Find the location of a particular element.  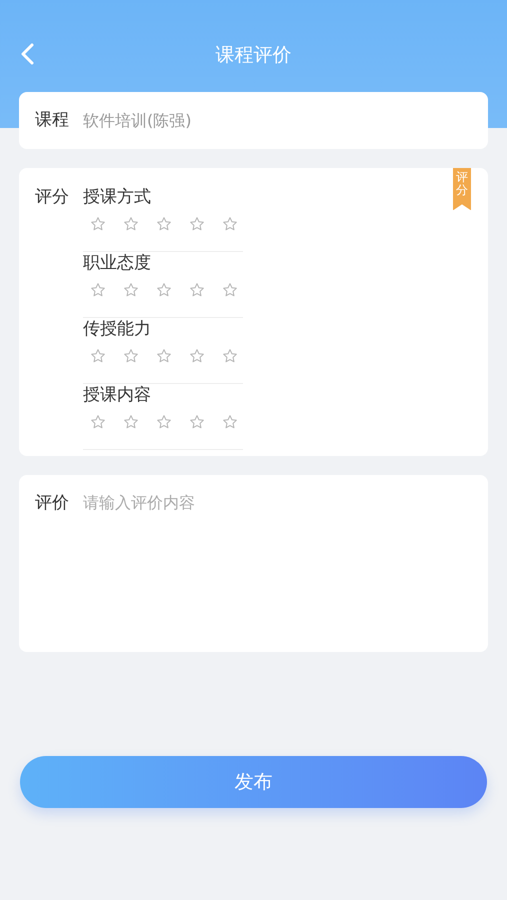

back-icon is located at coordinates (27, 54).